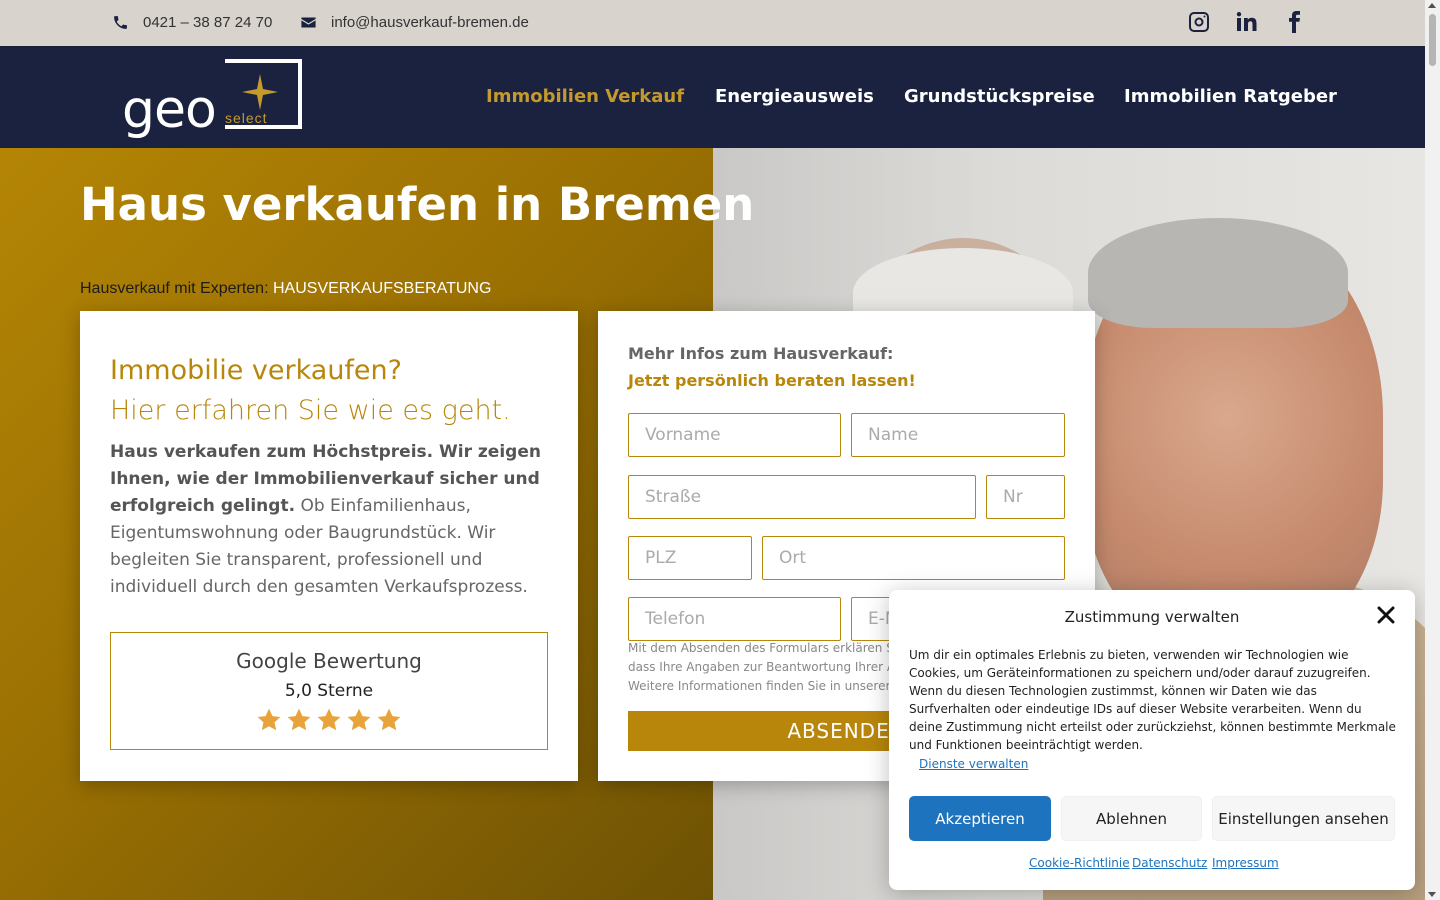  Describe the element at coordinates (1025, 497) in the screenshot. I see `house-number-field` at that location.